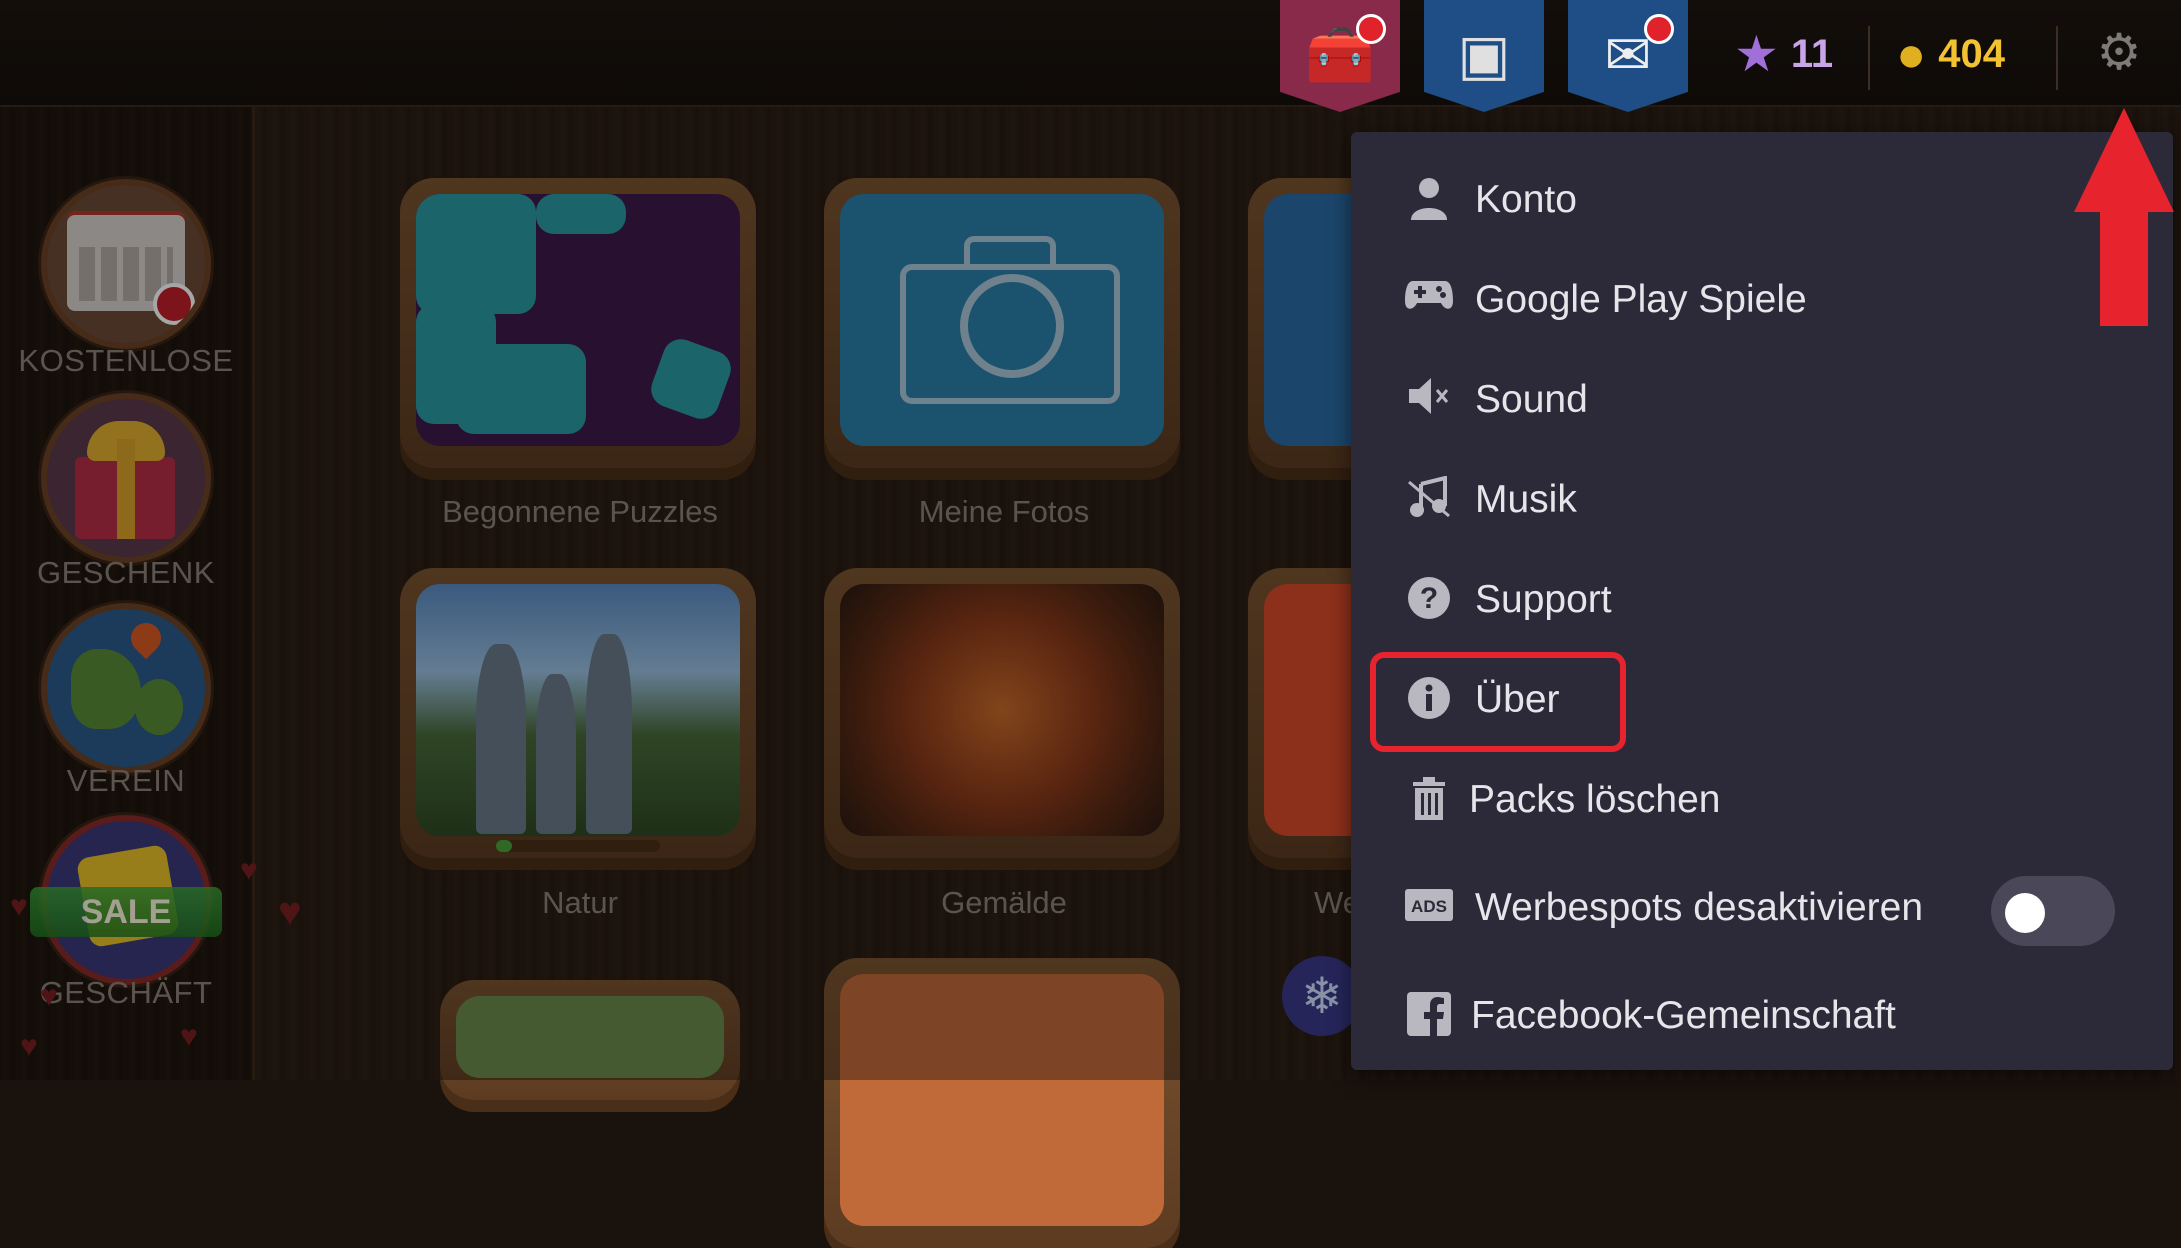 The height and width of the screenshot is (1248, 2181). I want to click on svg-text: ADS, so click(1429, 906).